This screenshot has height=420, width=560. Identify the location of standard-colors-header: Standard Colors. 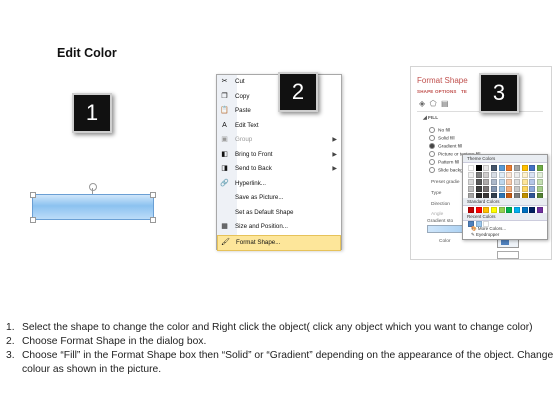
(505, 202).